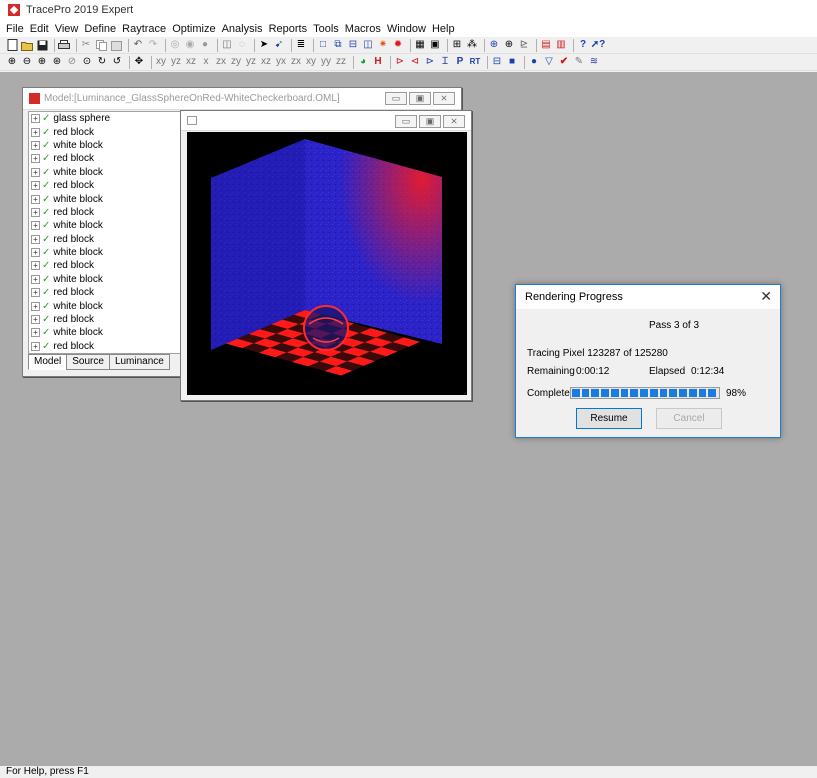 The image size is (817, 778). What do you see at coordinates (139, 62) in the screenshot?
I see `pan-icon: ✥` at bounding box center [139, 62].